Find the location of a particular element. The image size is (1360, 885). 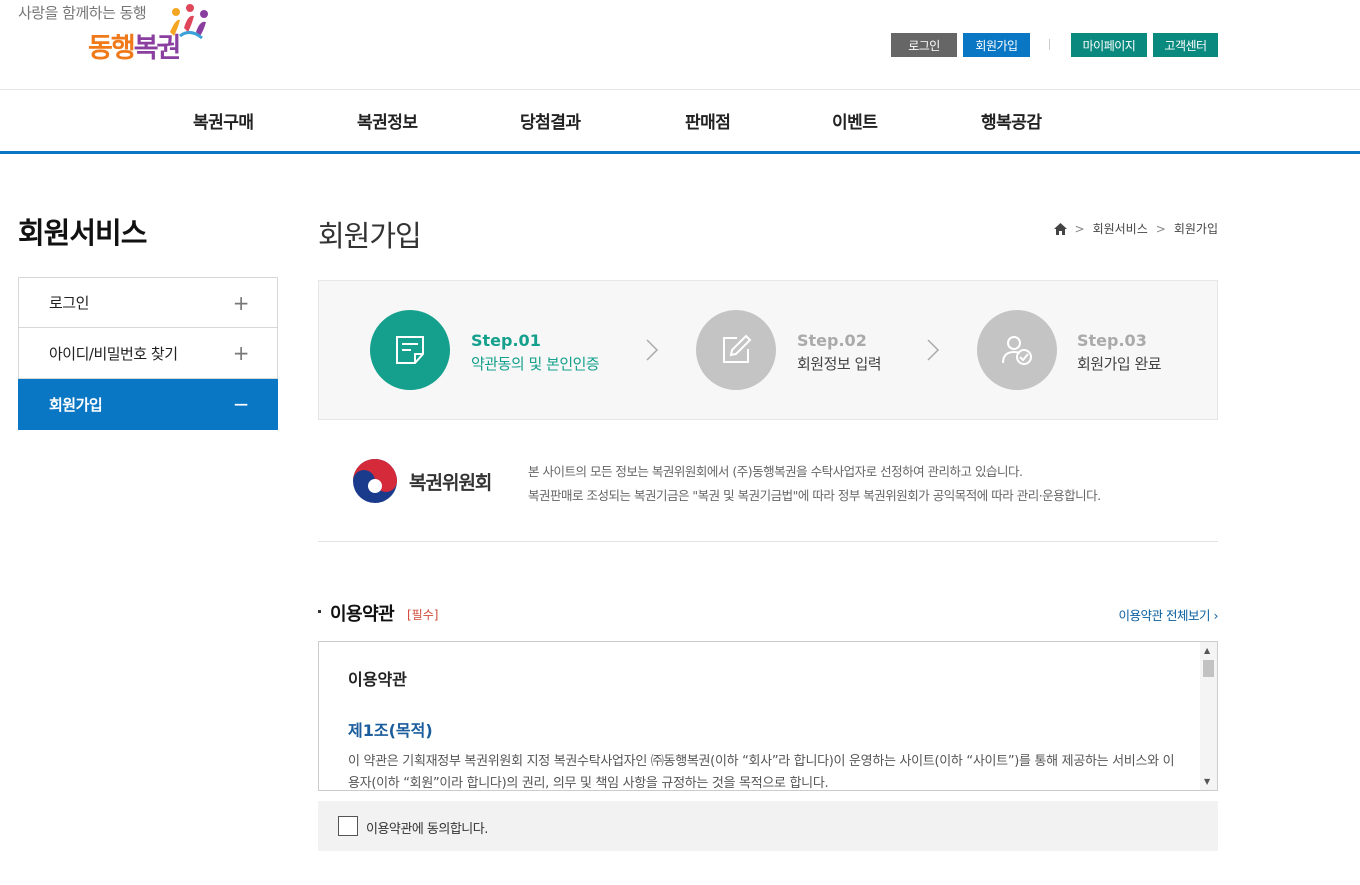

step-3-badge is located at coordinates (1017, 350).